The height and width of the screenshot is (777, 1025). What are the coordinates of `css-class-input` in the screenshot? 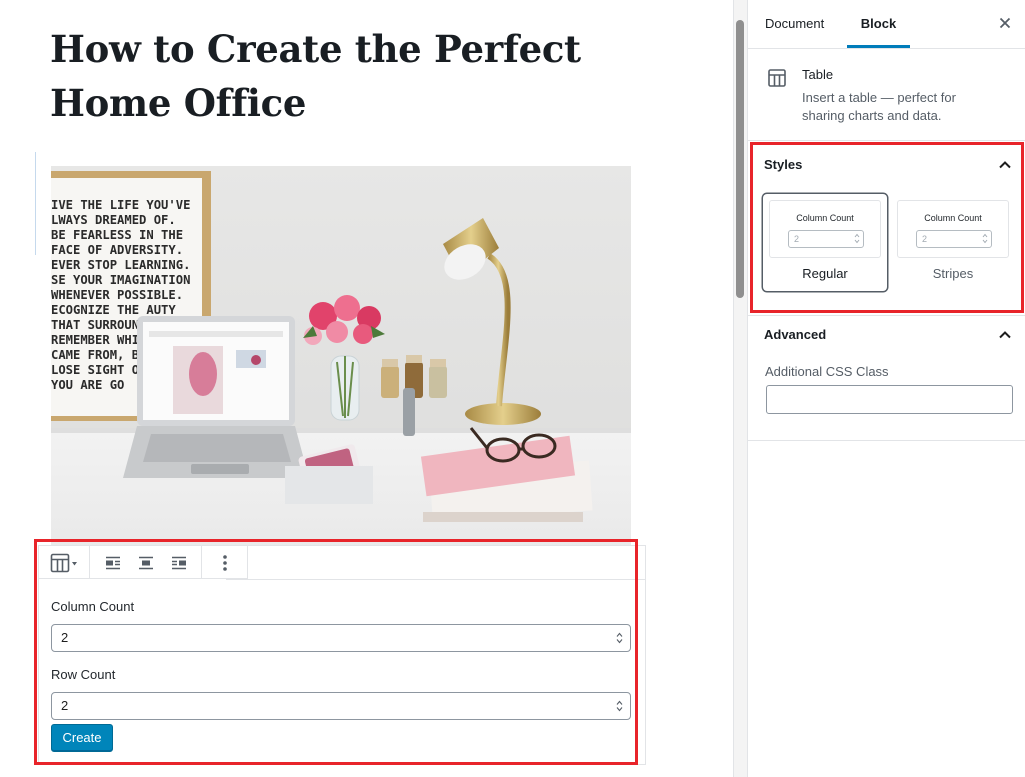 It's located at (889, 399).